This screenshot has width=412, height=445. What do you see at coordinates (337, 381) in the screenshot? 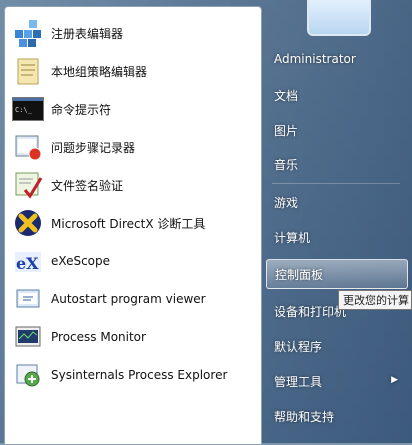
I see `places-item-admin-tools: 管理工具 ▶` at bounding box center [337, 381].